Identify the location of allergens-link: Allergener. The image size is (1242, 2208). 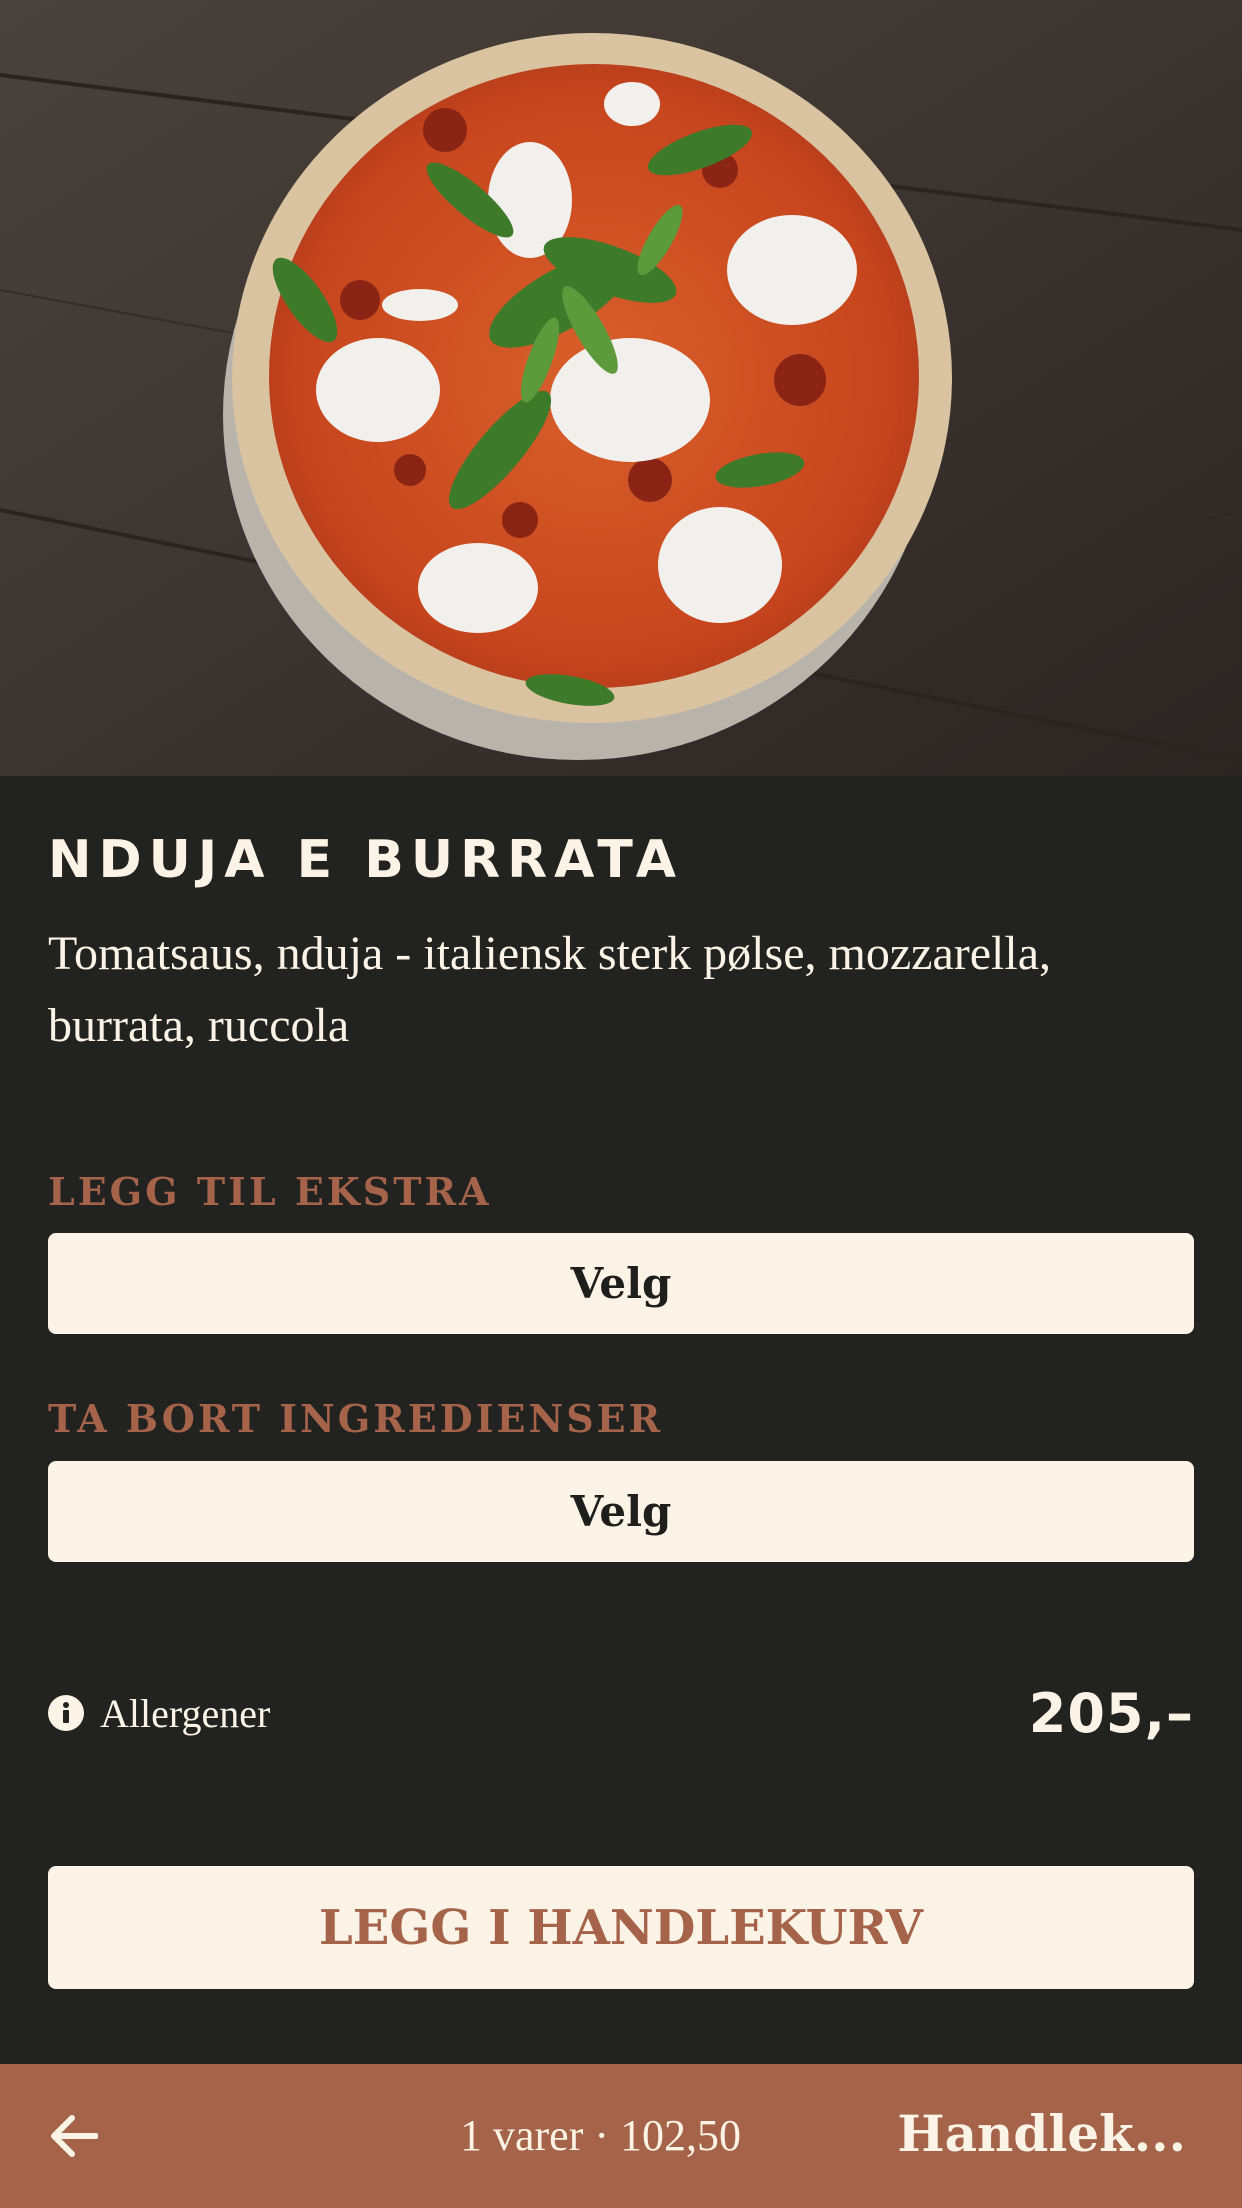
(159, 1713).